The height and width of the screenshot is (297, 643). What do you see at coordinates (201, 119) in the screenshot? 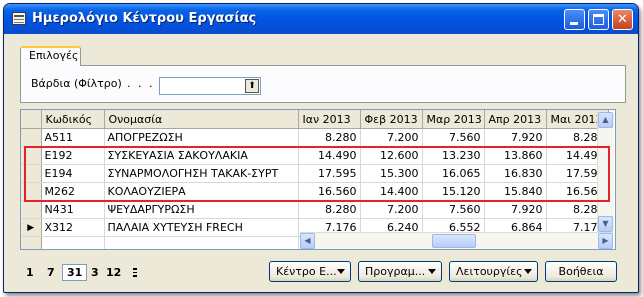
I see `column-header-name: Ονομασία` at bounding box center [201, 119].